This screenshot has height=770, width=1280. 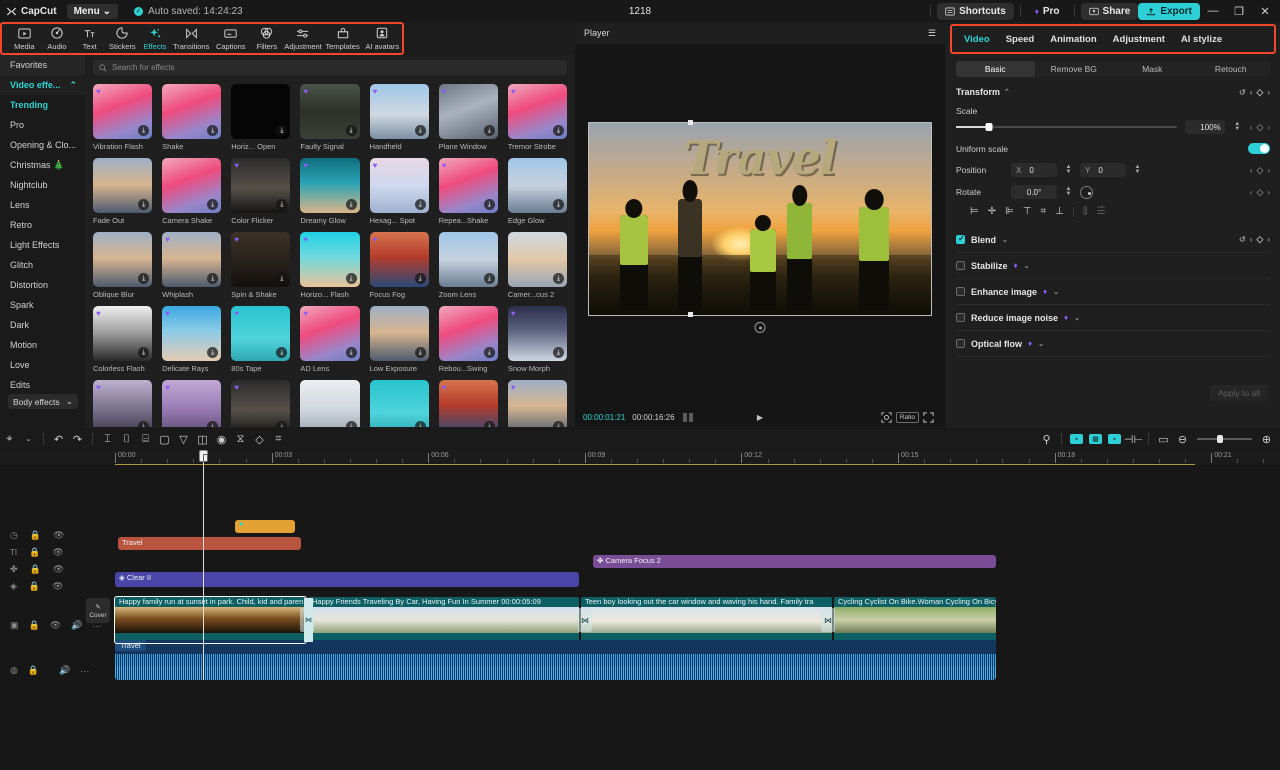 I want to click on effect-card: ⤓ Zoom Lens, so click(x=468, y=265).